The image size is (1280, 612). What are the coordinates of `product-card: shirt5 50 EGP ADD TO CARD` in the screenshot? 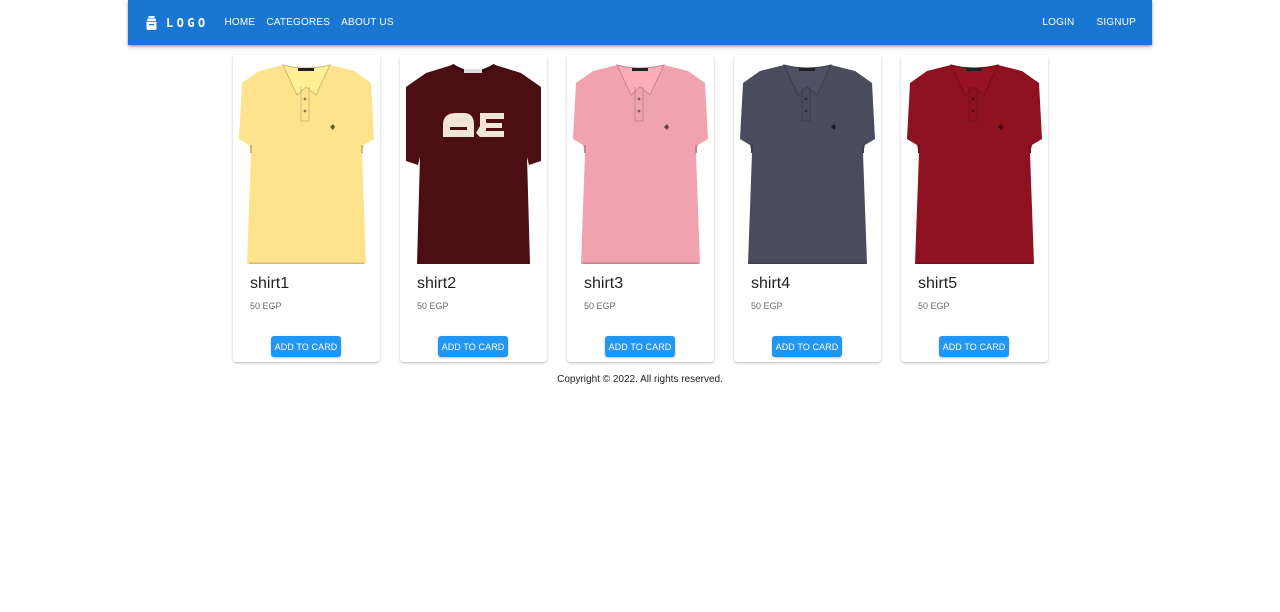 It's located at (974, 208).